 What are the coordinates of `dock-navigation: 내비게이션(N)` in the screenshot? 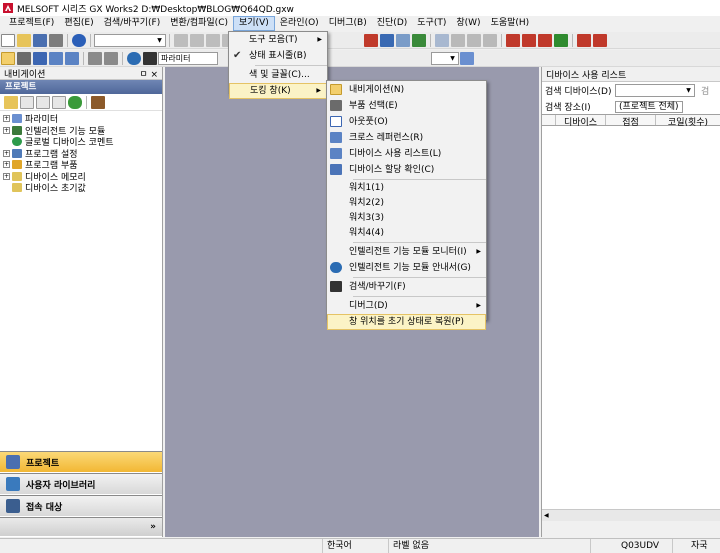 It's located at (406, 90).